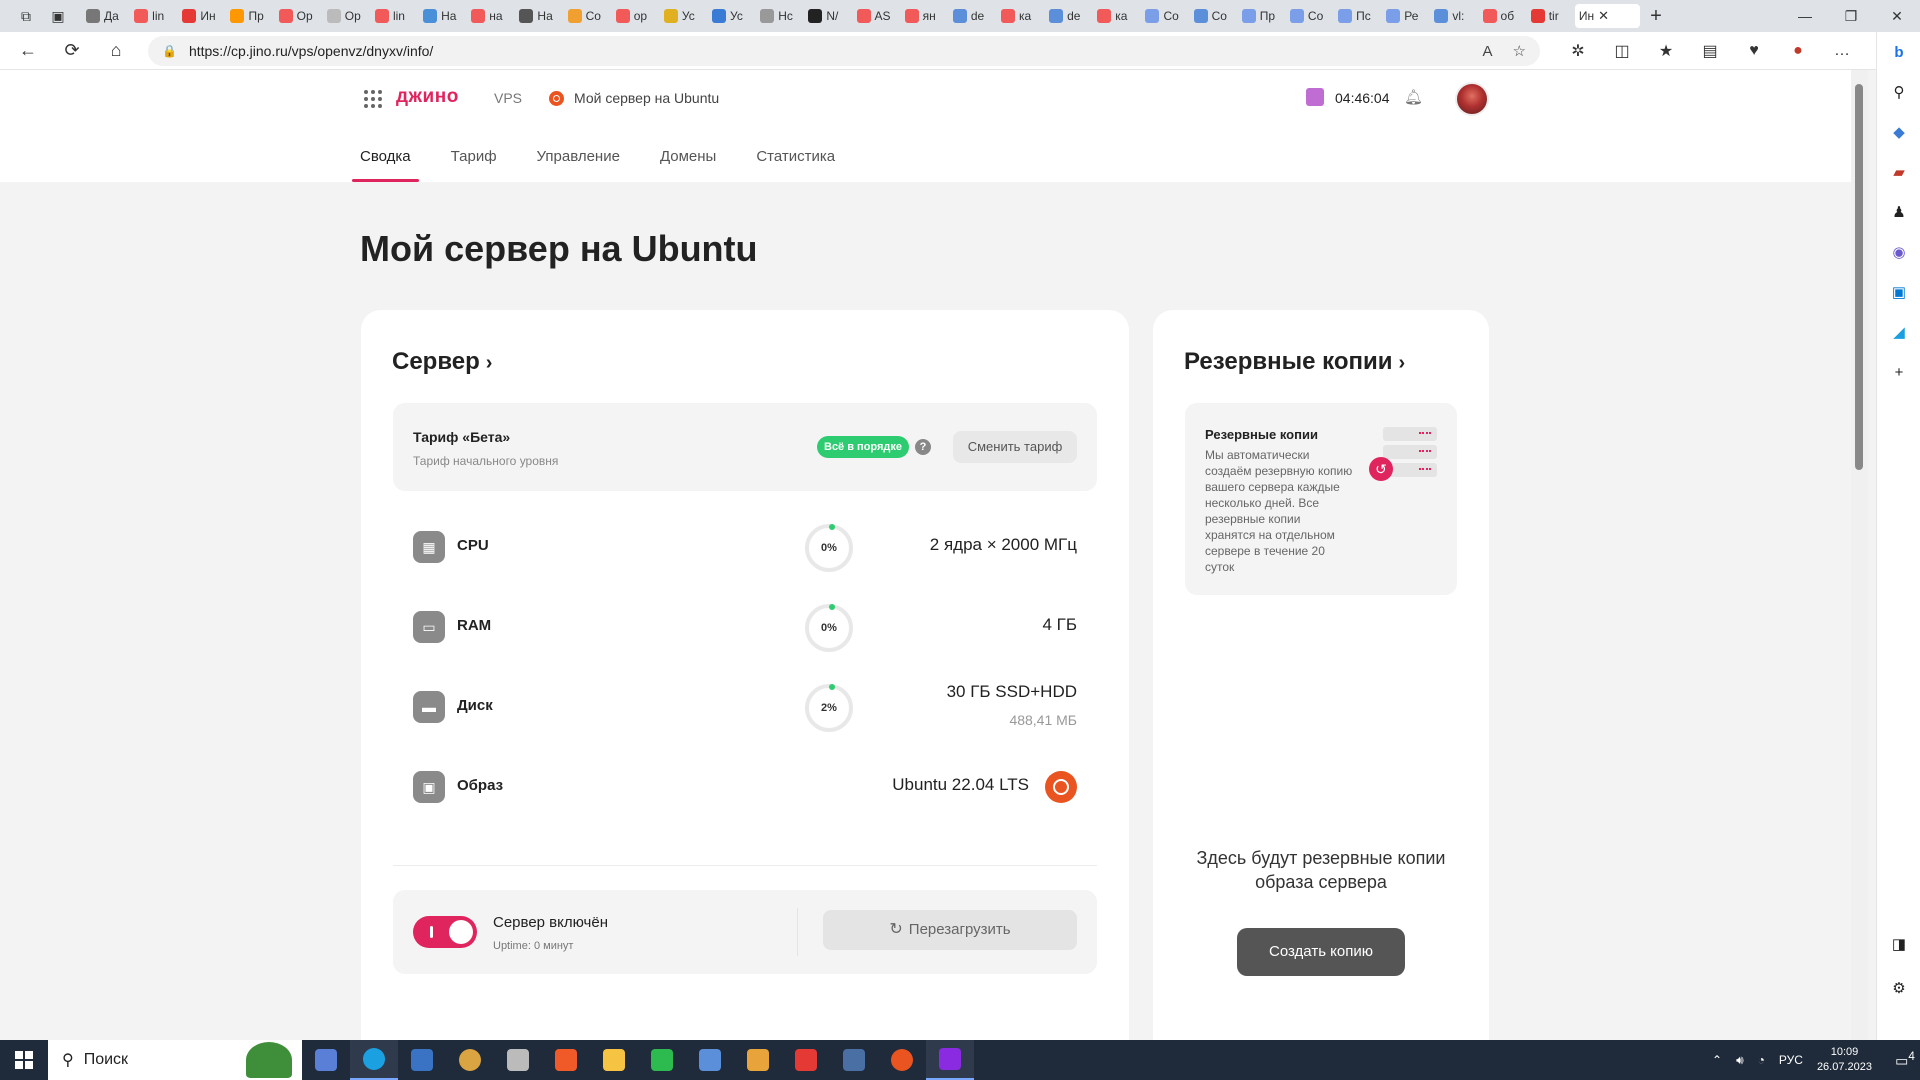 This screenshot has width=1920, height=1080. I want to click on tab-domains: Домены, so click(688, 165).